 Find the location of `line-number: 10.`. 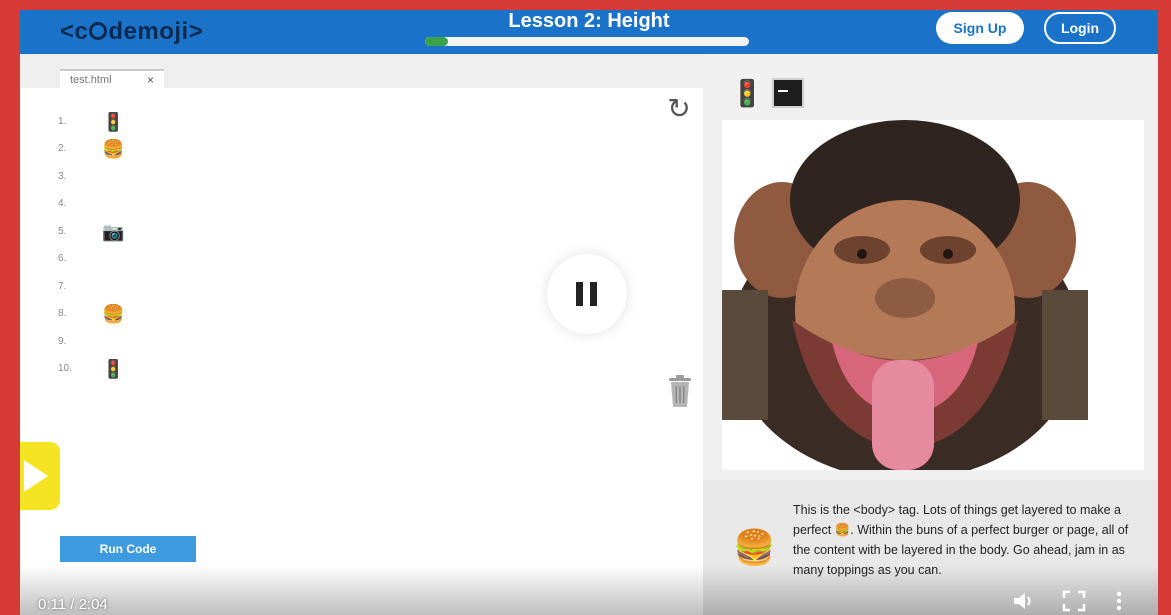

line-number: 10. is located at coordinates (65, 368).